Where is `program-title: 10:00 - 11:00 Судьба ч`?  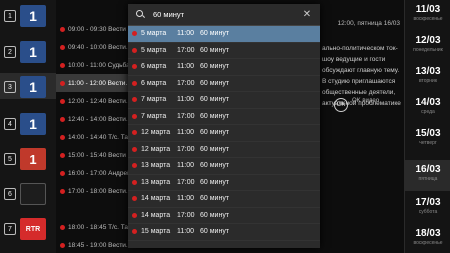
program-title: 10:00 - 11:00 Судьба ч is located at coordinates (101, 65).